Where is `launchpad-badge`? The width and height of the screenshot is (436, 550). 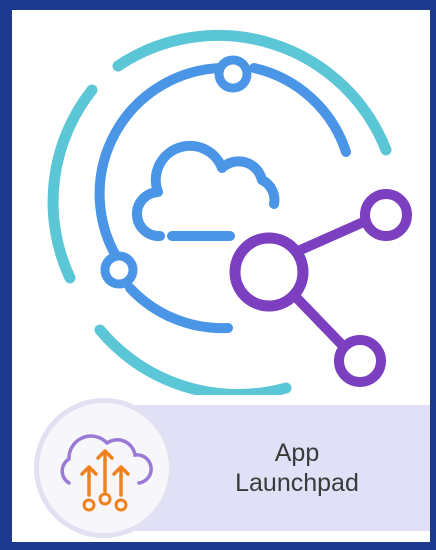
launchpad-badge is located at coordinates (104, 468).